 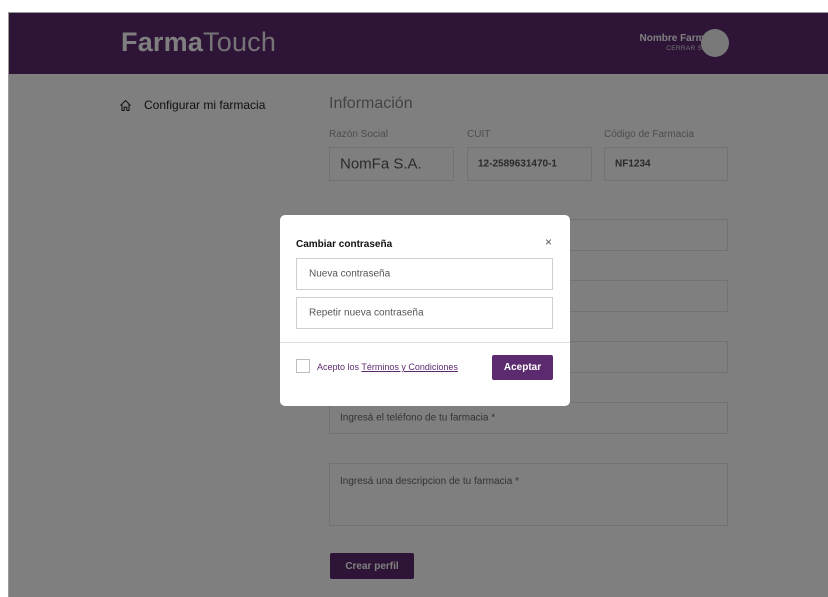 What do you see at coordinates (366, 313) in the screenshot?
I see `repeat-password-placeholder: Repetir nueva contraseña` at bounding box center [366, 313].